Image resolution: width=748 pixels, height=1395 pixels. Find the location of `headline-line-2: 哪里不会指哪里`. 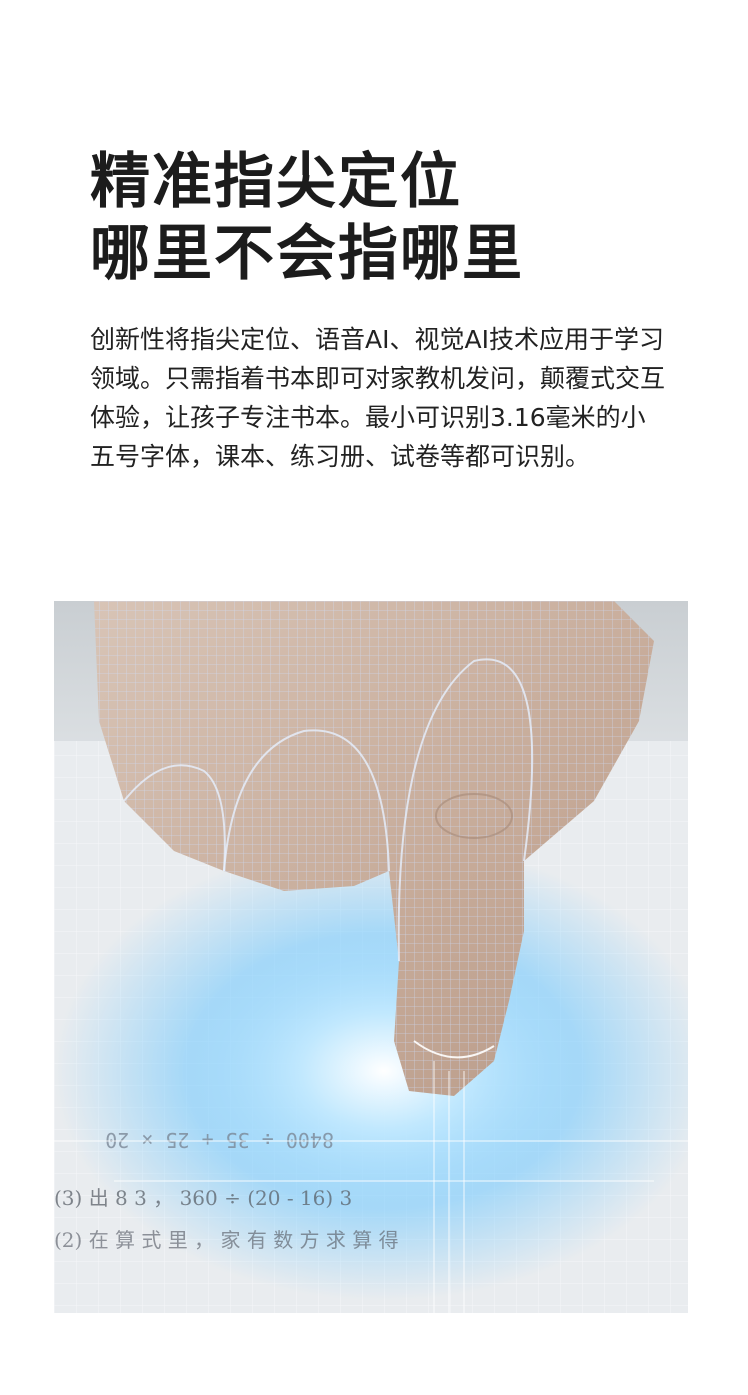

headline-line-2: 哪里不会指哪里 is located at coordinates (307, 254).